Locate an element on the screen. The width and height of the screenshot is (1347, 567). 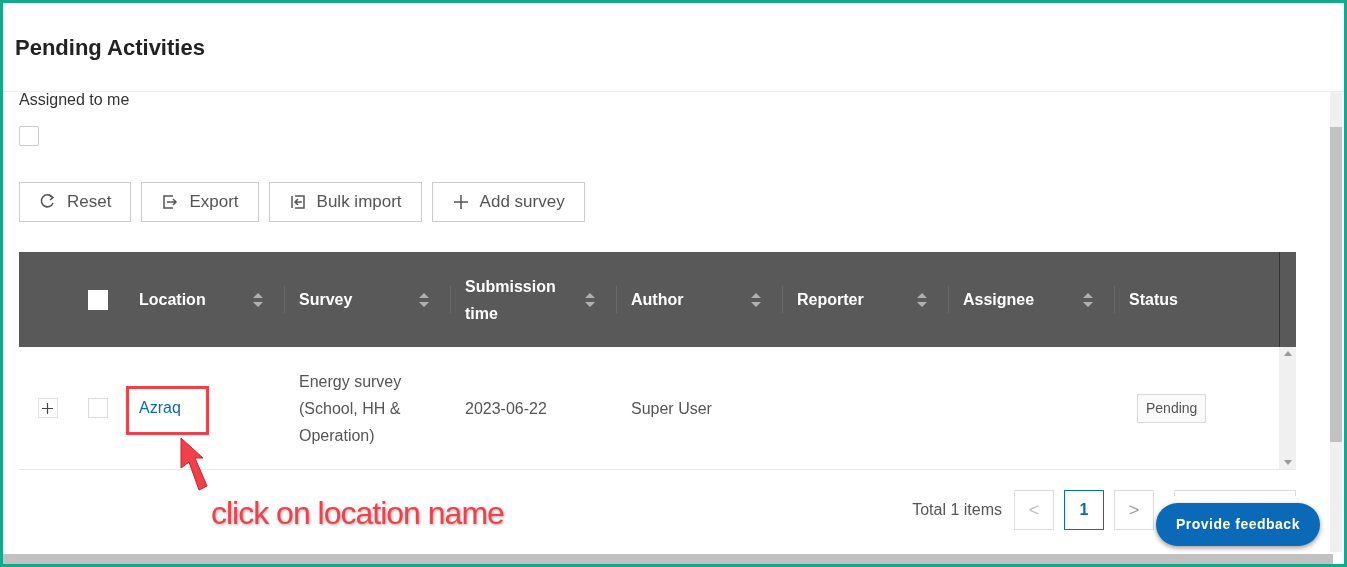
table-cell-text: Super User is located at coordinates (671, 408).